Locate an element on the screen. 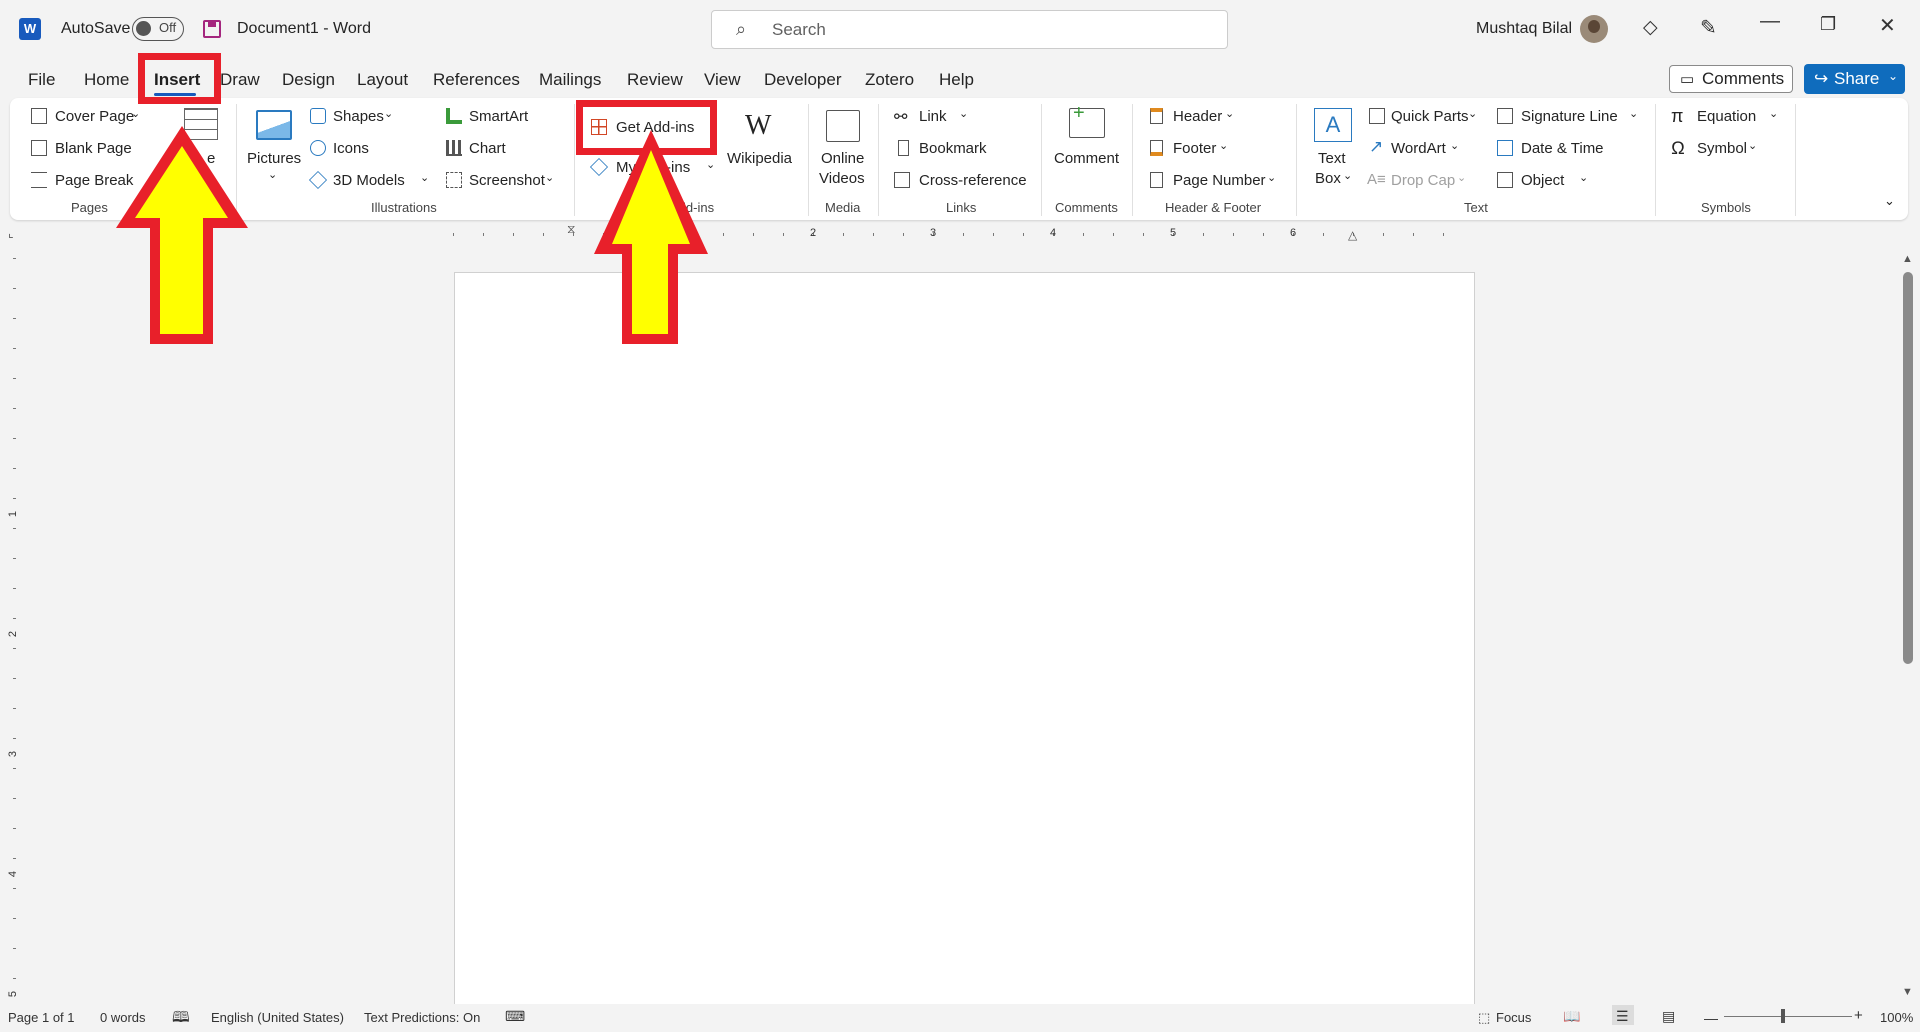  tab-help: Help is located at coordinates (956, 80).